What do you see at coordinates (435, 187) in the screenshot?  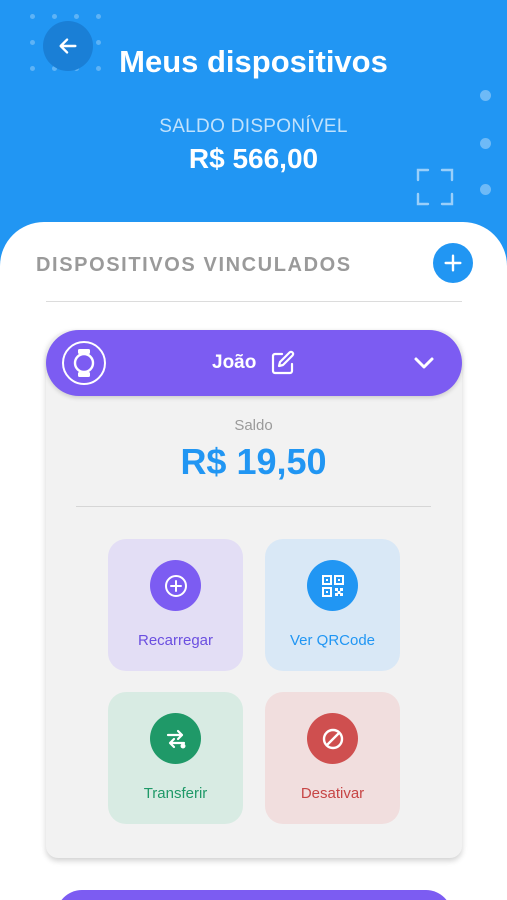 I see `scan-frame-icon` at bounding box center [435, 187].